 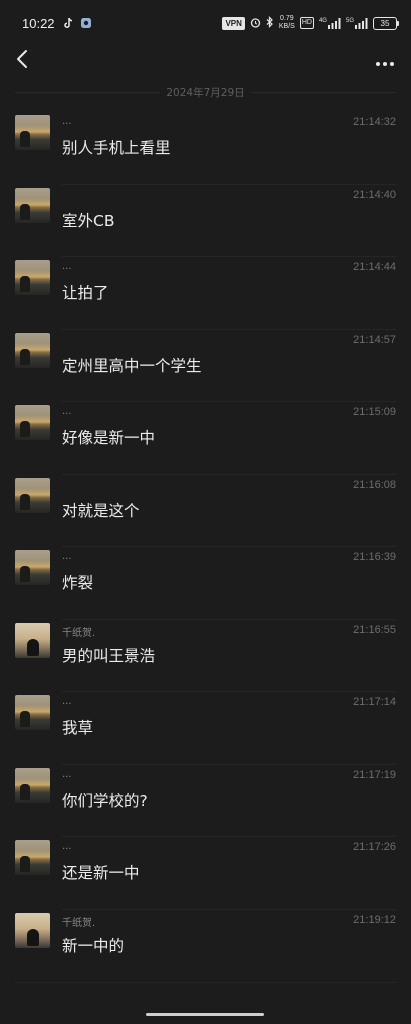 What do you see at coordinates (306, 23) in the screenshot?
I see `hd-badge: HD` at bounding box center [306, 23].